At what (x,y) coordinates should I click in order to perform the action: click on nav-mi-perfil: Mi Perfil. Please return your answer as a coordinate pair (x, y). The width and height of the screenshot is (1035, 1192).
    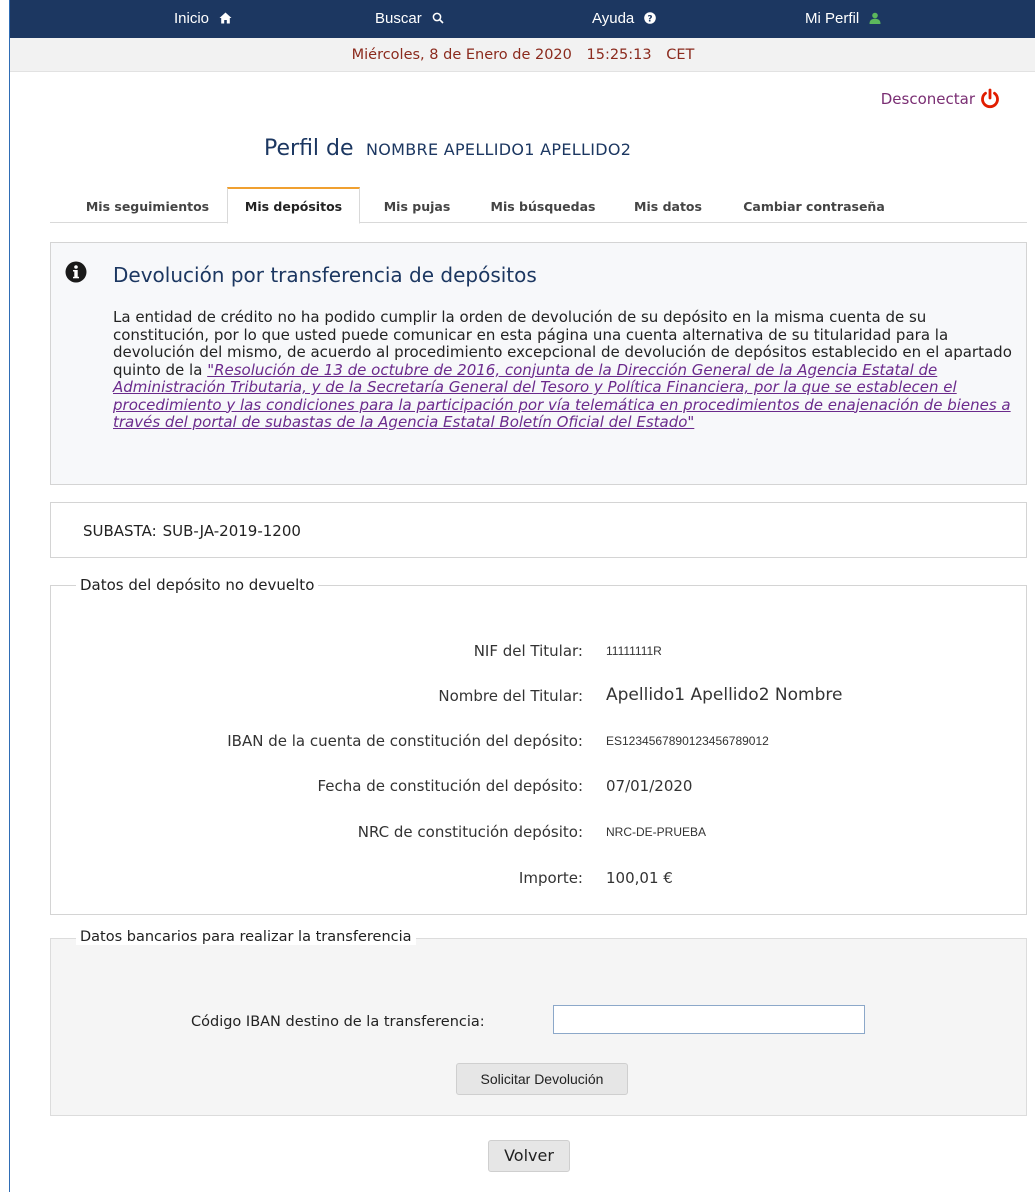
    Looking at the image, I should click on (843, 19).